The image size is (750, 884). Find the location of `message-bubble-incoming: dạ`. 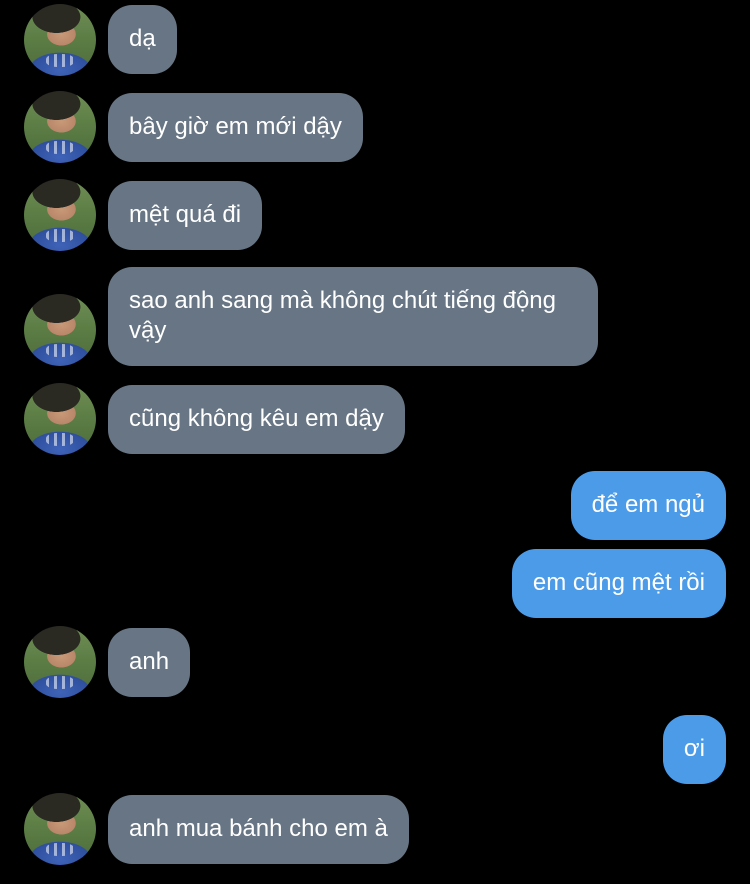

message-bubble-incoming: dạ is located at coordinates (142, 39).